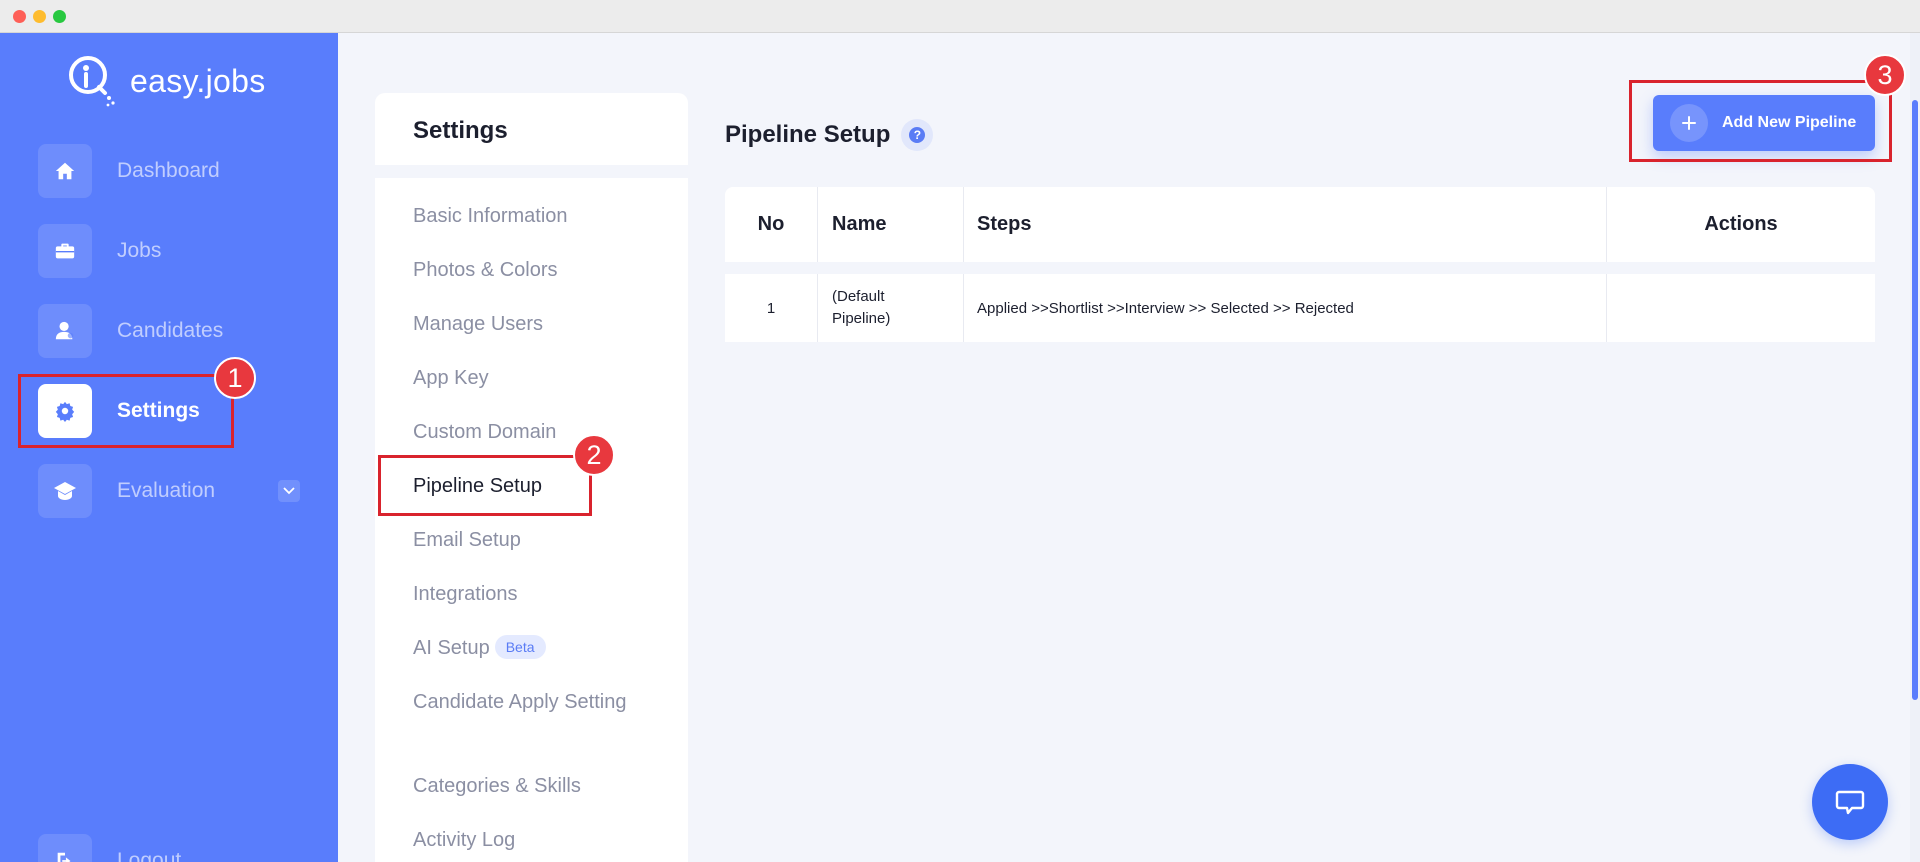 The height and width of the screenshot is (862, 1920). I want to click on step-badge-3: 3, so click(1885, 75).